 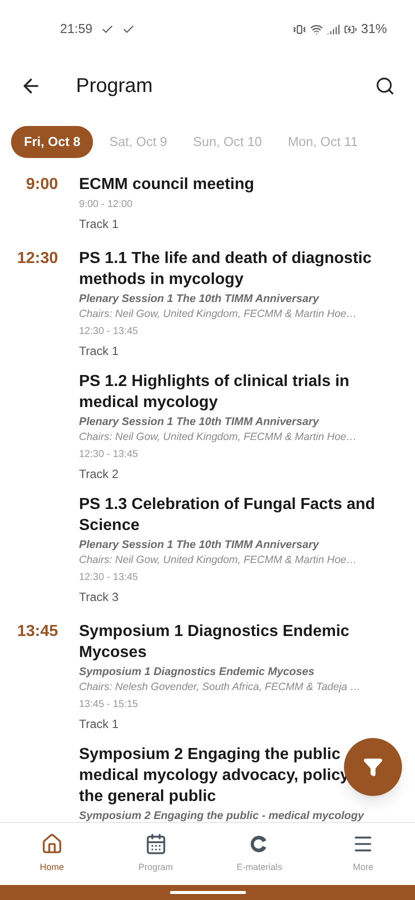 I want to click on vibrate-icon, so click(x=299, y=29).